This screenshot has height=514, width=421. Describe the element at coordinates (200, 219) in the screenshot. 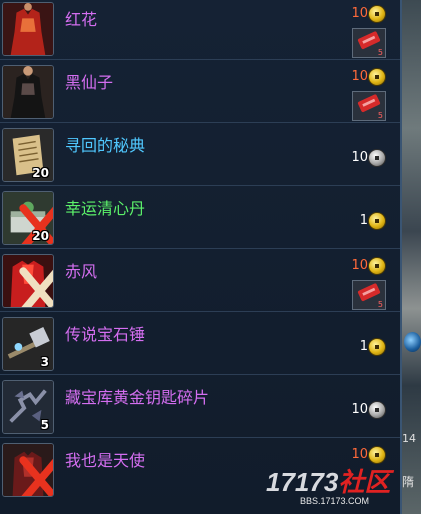

I see `list-item: 20 幸运清心丹 1` at that location.